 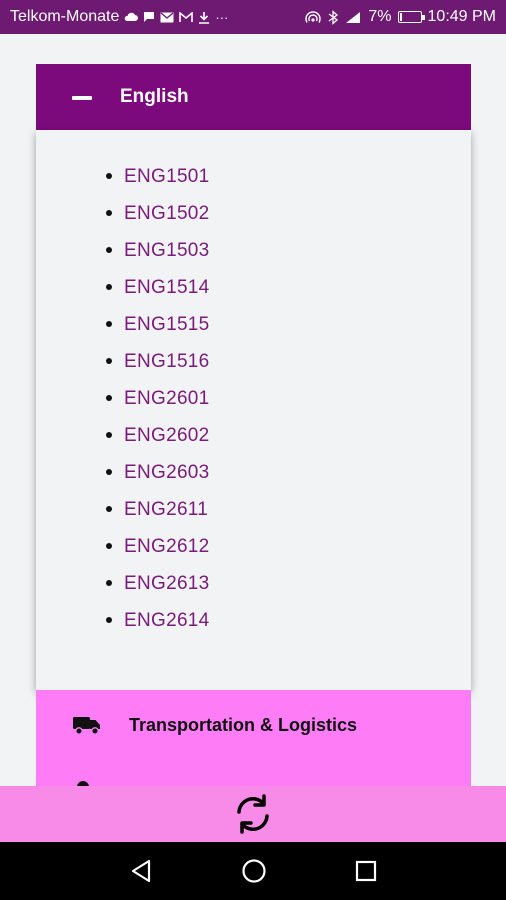 What do you see at coordinates (149, 17) in the screenshot?
I see `chat-icon` at bounding box center [149, 17].